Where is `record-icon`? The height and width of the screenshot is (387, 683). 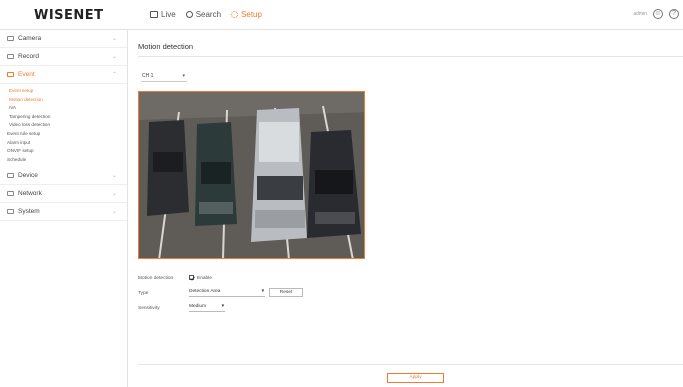 record-icon is located at coordinates (10, 56).